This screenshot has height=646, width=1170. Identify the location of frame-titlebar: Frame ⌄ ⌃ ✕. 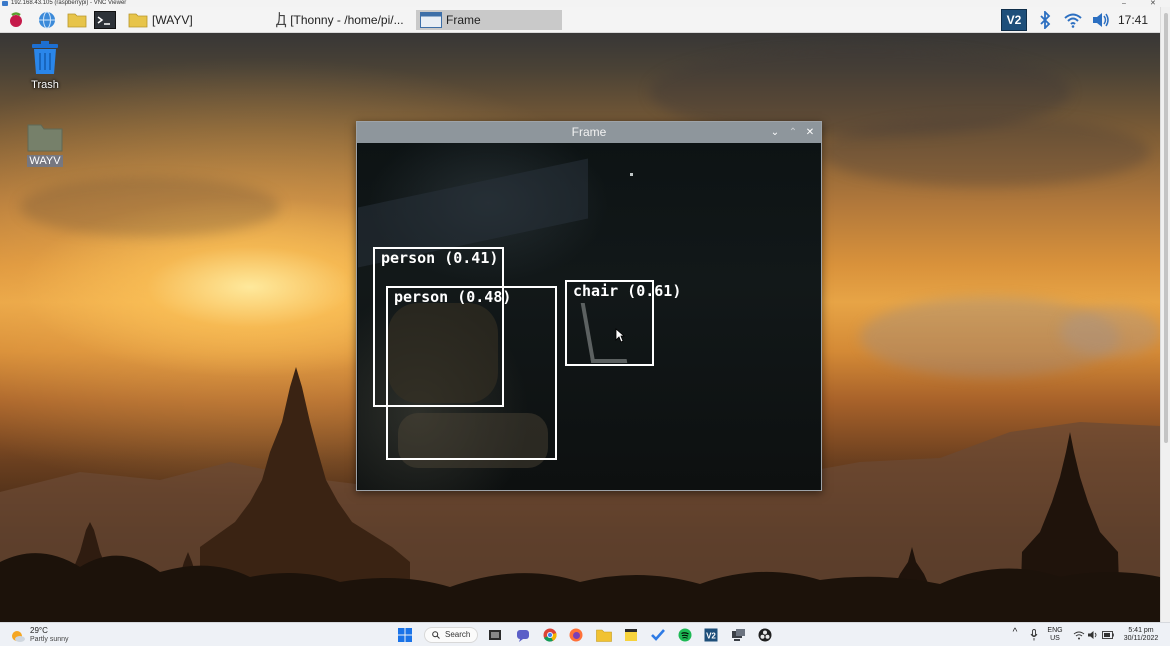
(589, 132).